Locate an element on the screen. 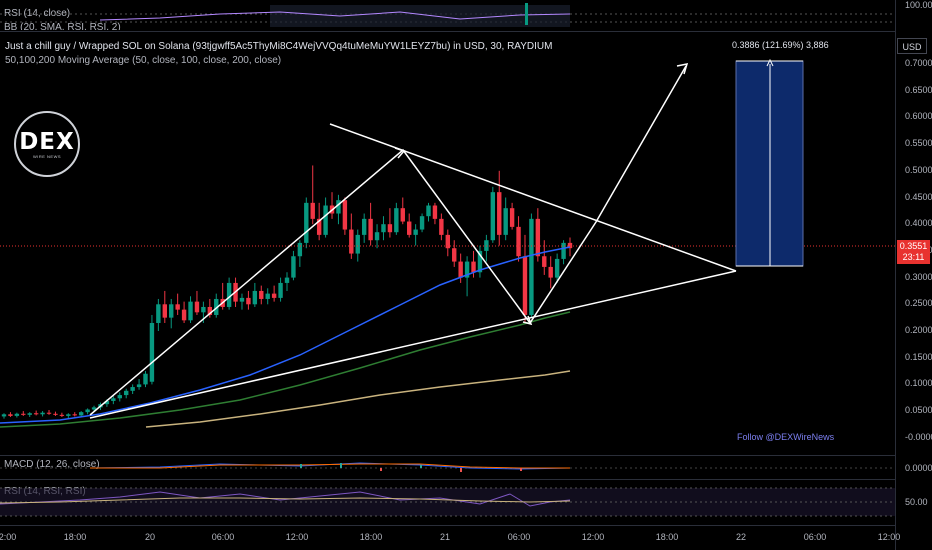 The image size is (932, 550). bar-countdown: 23:11 is located at coordinates (913, 257).